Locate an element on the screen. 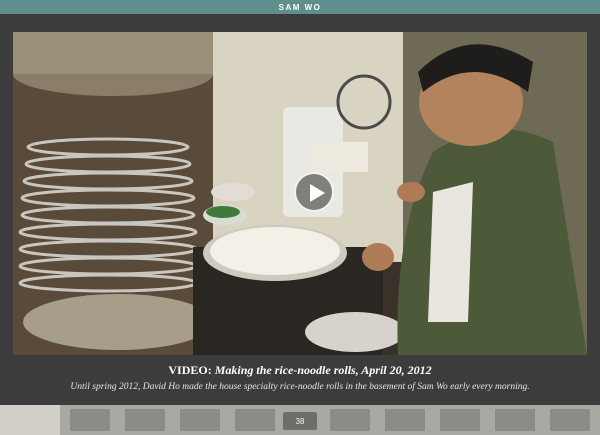 Image resolution: width=600 pixels, height=435 pixels. play-icon is located at coordinates (317, 193).